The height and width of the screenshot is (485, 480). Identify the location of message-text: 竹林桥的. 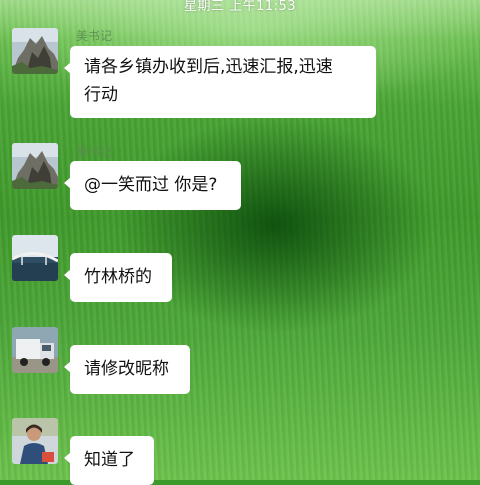
(118, 277).